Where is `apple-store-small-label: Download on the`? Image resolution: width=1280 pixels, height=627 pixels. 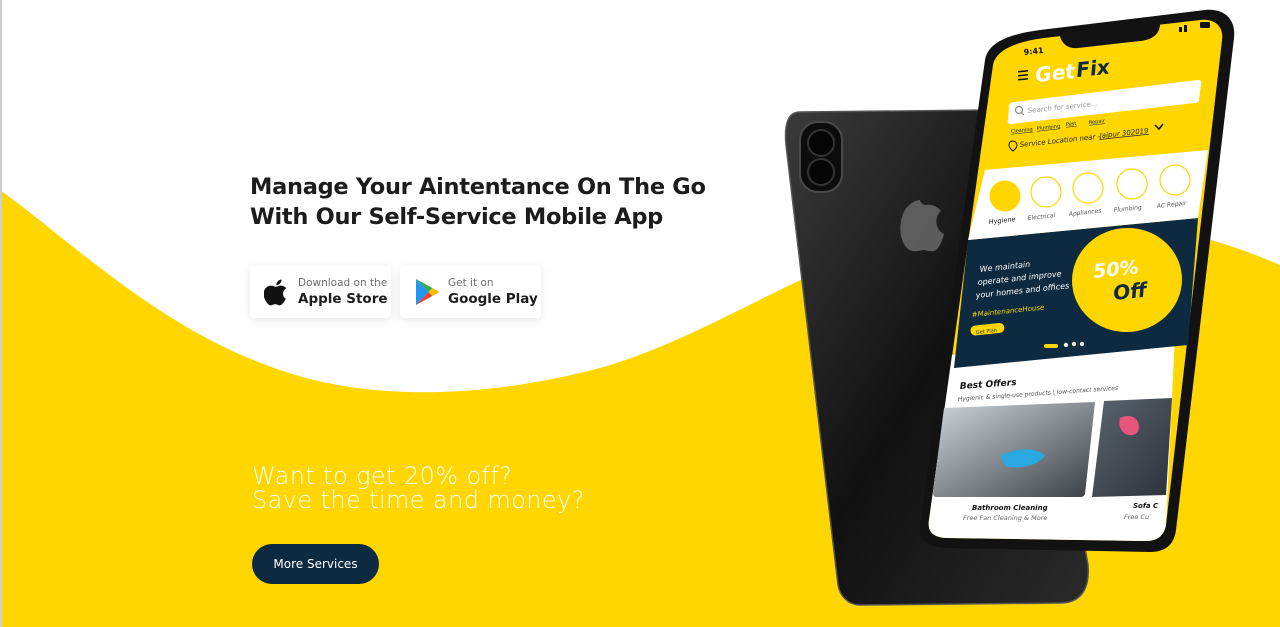
apple-store-small-label: Download on the is located at coordinates (343, 282).